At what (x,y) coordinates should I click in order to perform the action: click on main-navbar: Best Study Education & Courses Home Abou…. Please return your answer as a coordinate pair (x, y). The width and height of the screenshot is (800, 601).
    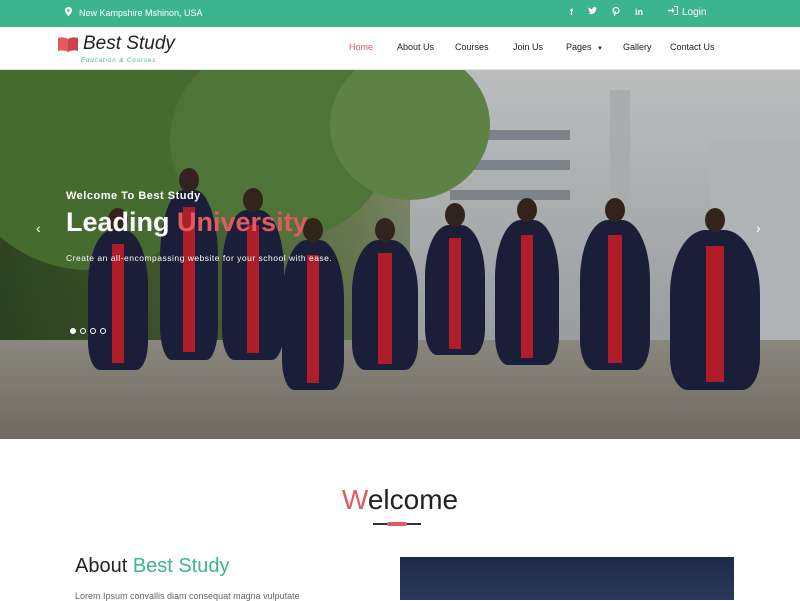
    Looking at the image, I should click on (400, 48).